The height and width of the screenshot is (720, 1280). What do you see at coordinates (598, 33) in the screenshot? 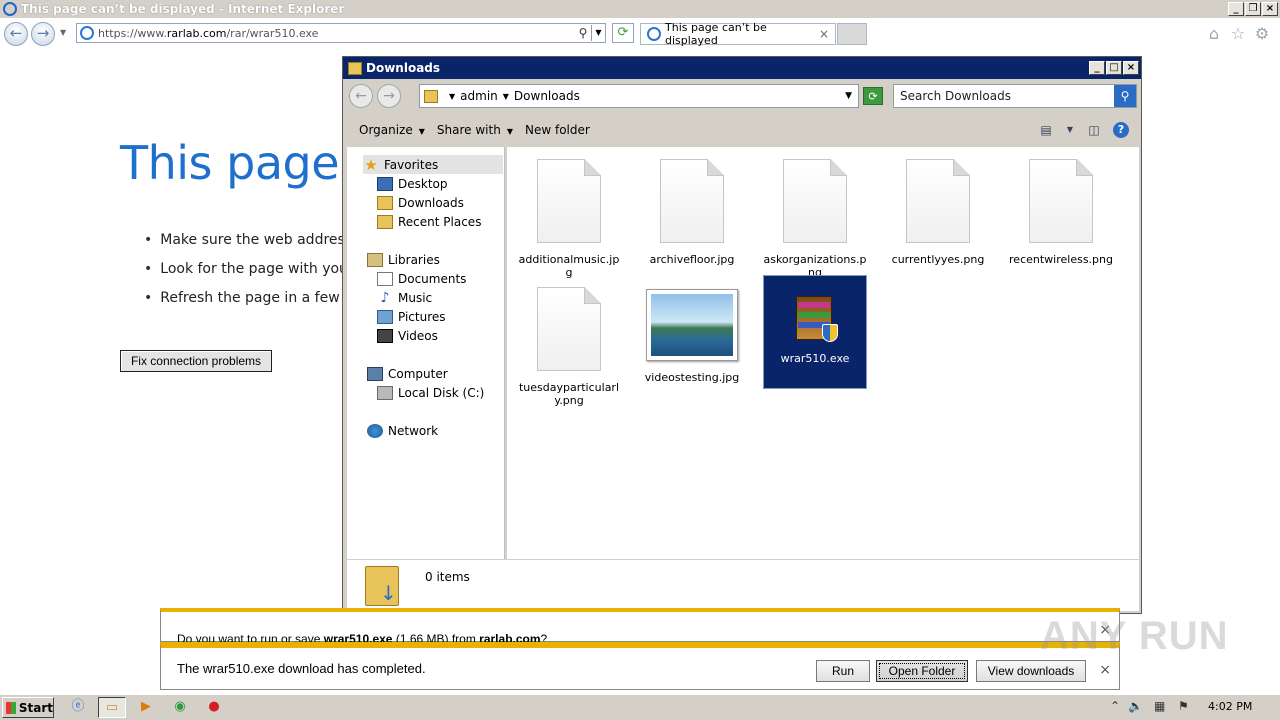
I see `address-dropdown-icon: ▼` at bounding box center [598, 33].